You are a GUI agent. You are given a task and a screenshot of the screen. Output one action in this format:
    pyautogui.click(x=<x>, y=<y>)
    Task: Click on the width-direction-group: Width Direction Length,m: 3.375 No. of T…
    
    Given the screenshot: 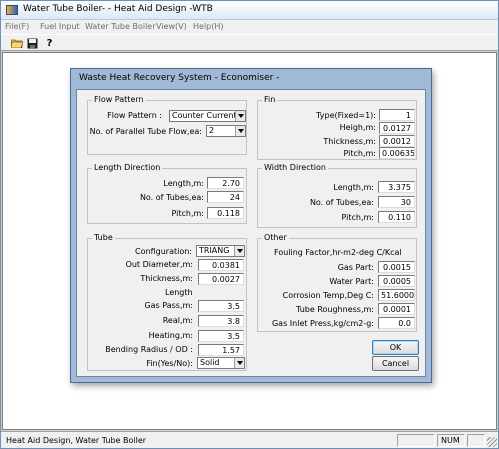 What is the action you would take?
    pyautogui.click(x=337, y=195)
    